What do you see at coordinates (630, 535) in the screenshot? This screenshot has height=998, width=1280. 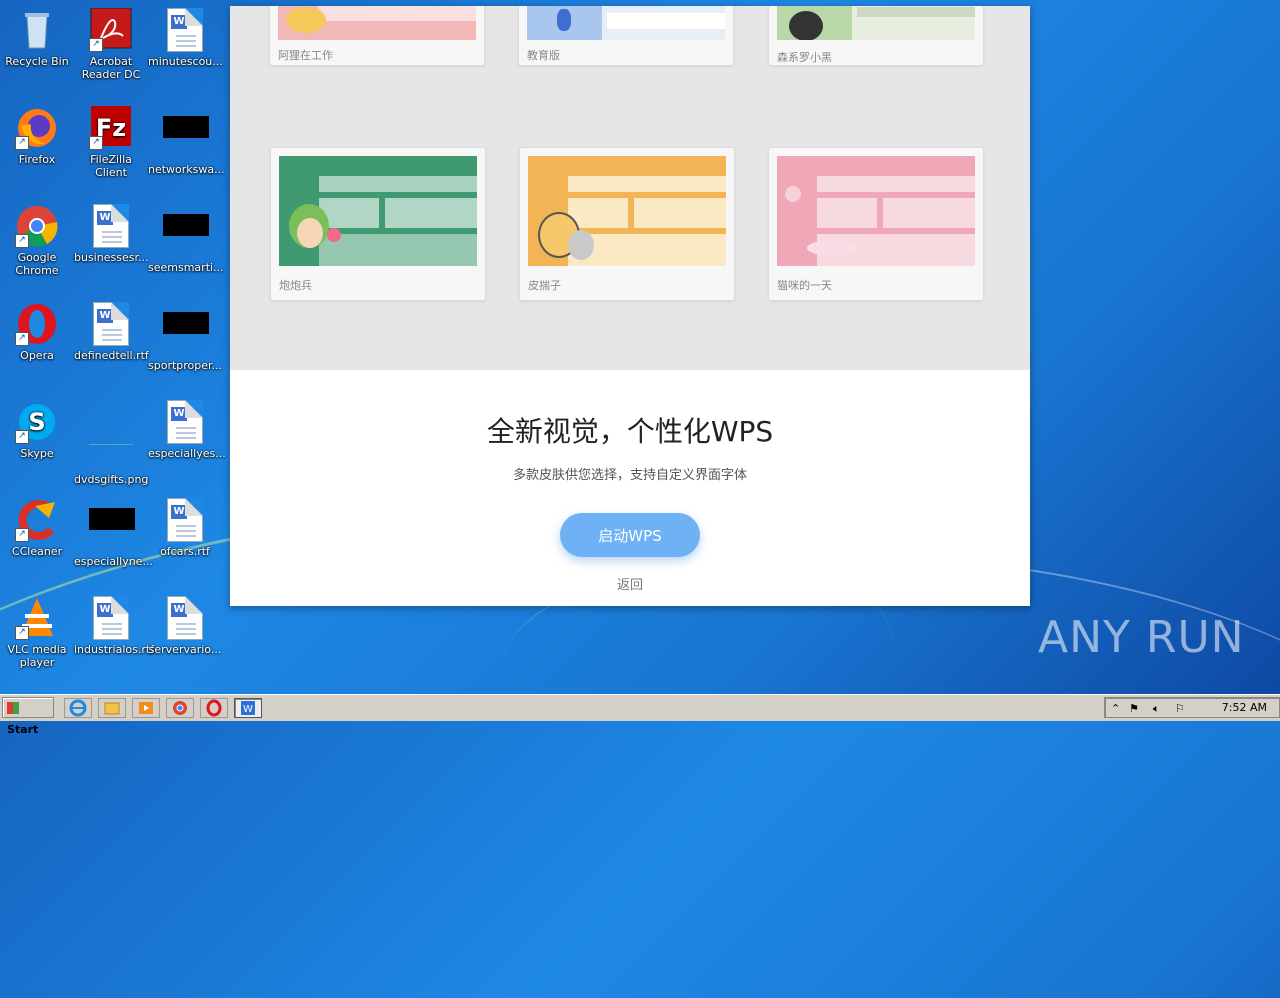 I see `launch-wps-button: 启动WPS` at bounding box center [630, 535].